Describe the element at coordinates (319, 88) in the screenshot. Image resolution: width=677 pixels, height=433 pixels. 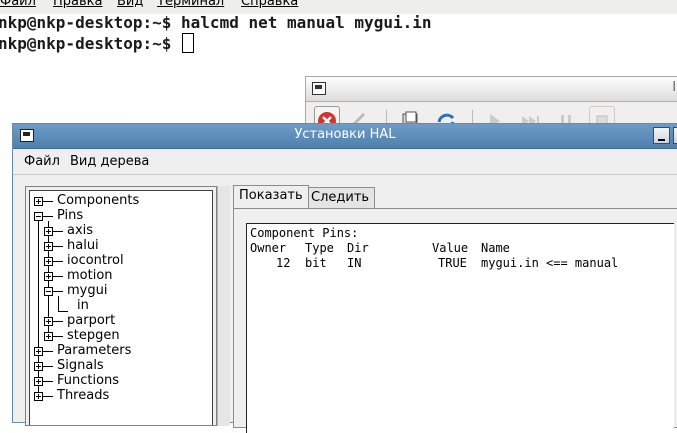
I see `window-menu-icon` at that location.